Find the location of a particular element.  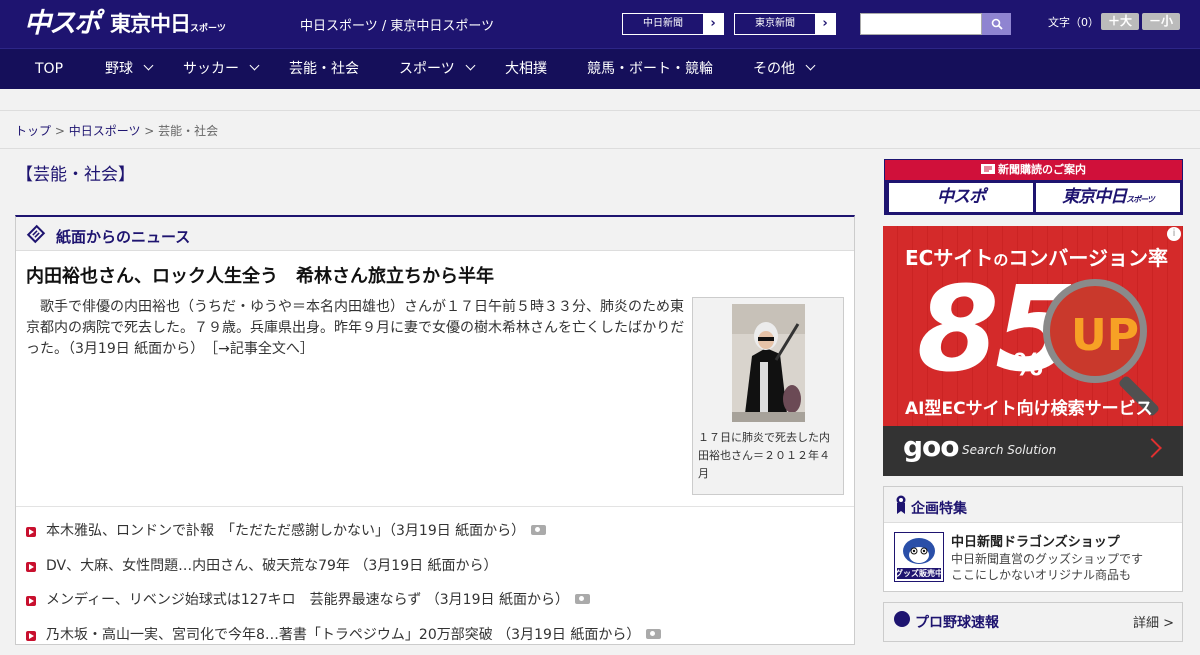

nav-item-soccer: サッカー is located at coordinates (220, 69).